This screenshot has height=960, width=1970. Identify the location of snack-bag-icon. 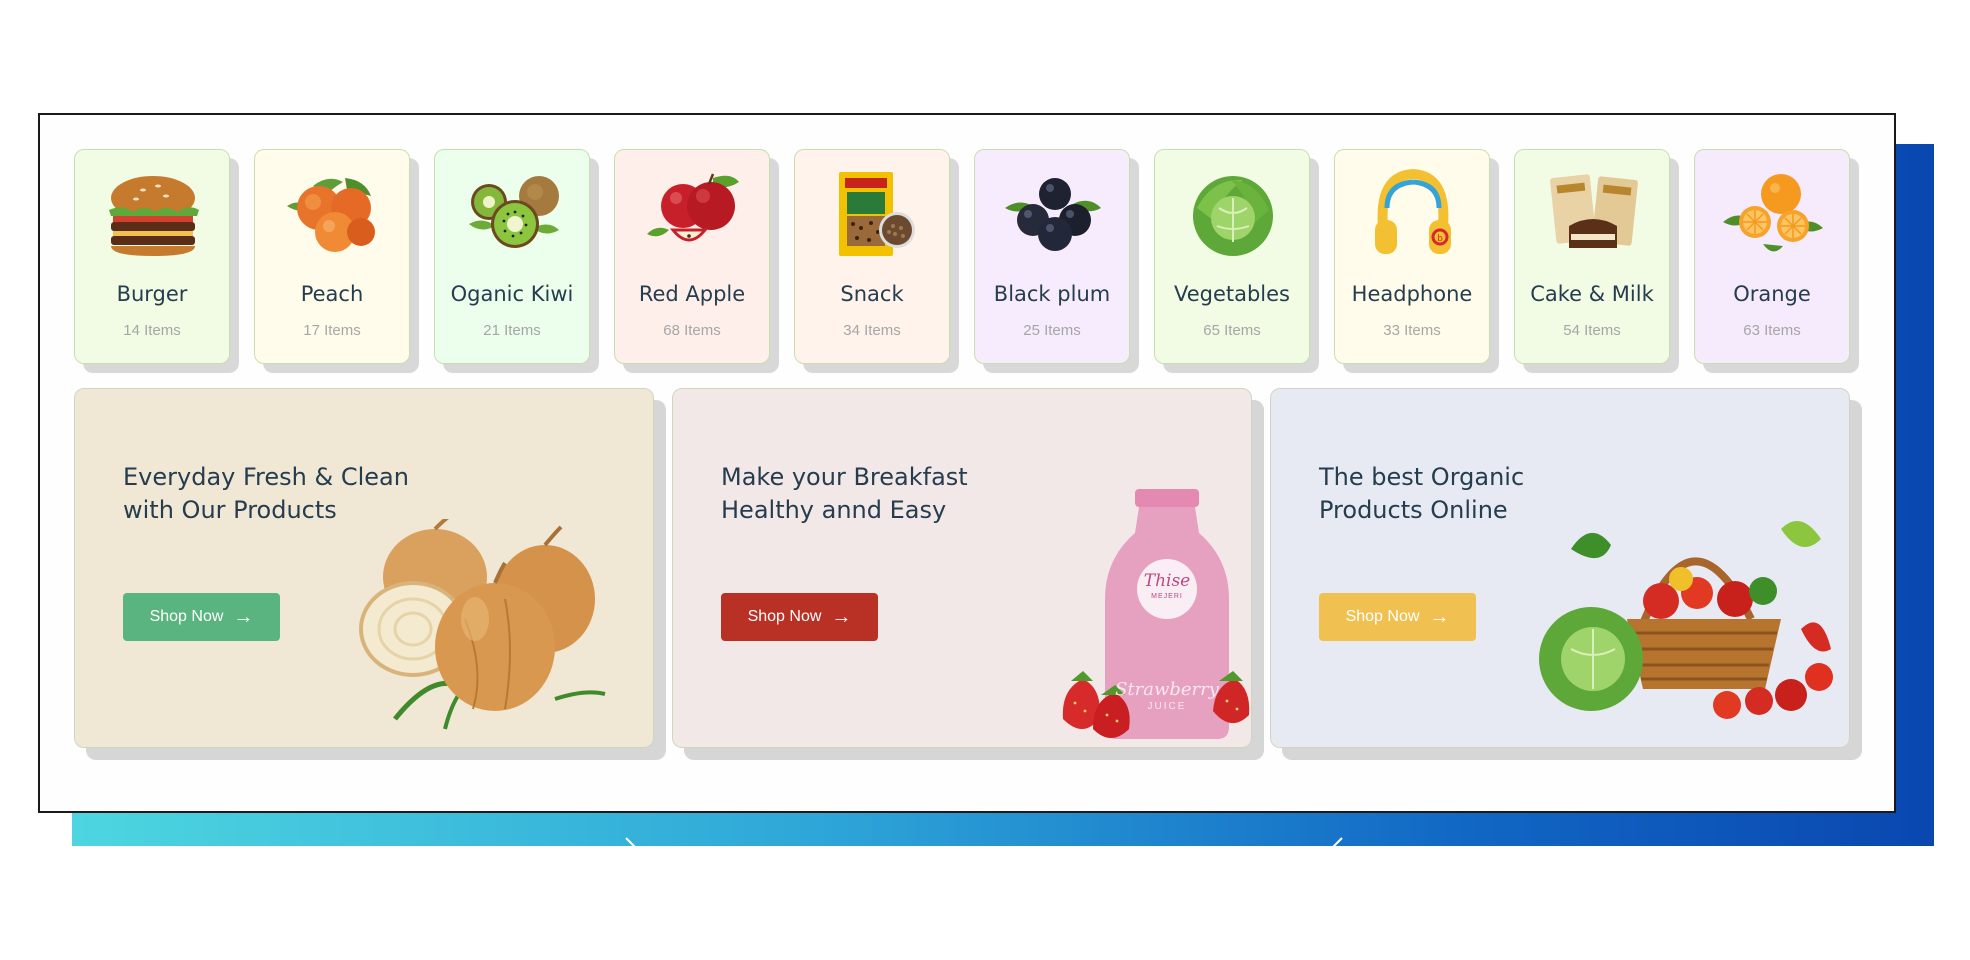
(877, 214).